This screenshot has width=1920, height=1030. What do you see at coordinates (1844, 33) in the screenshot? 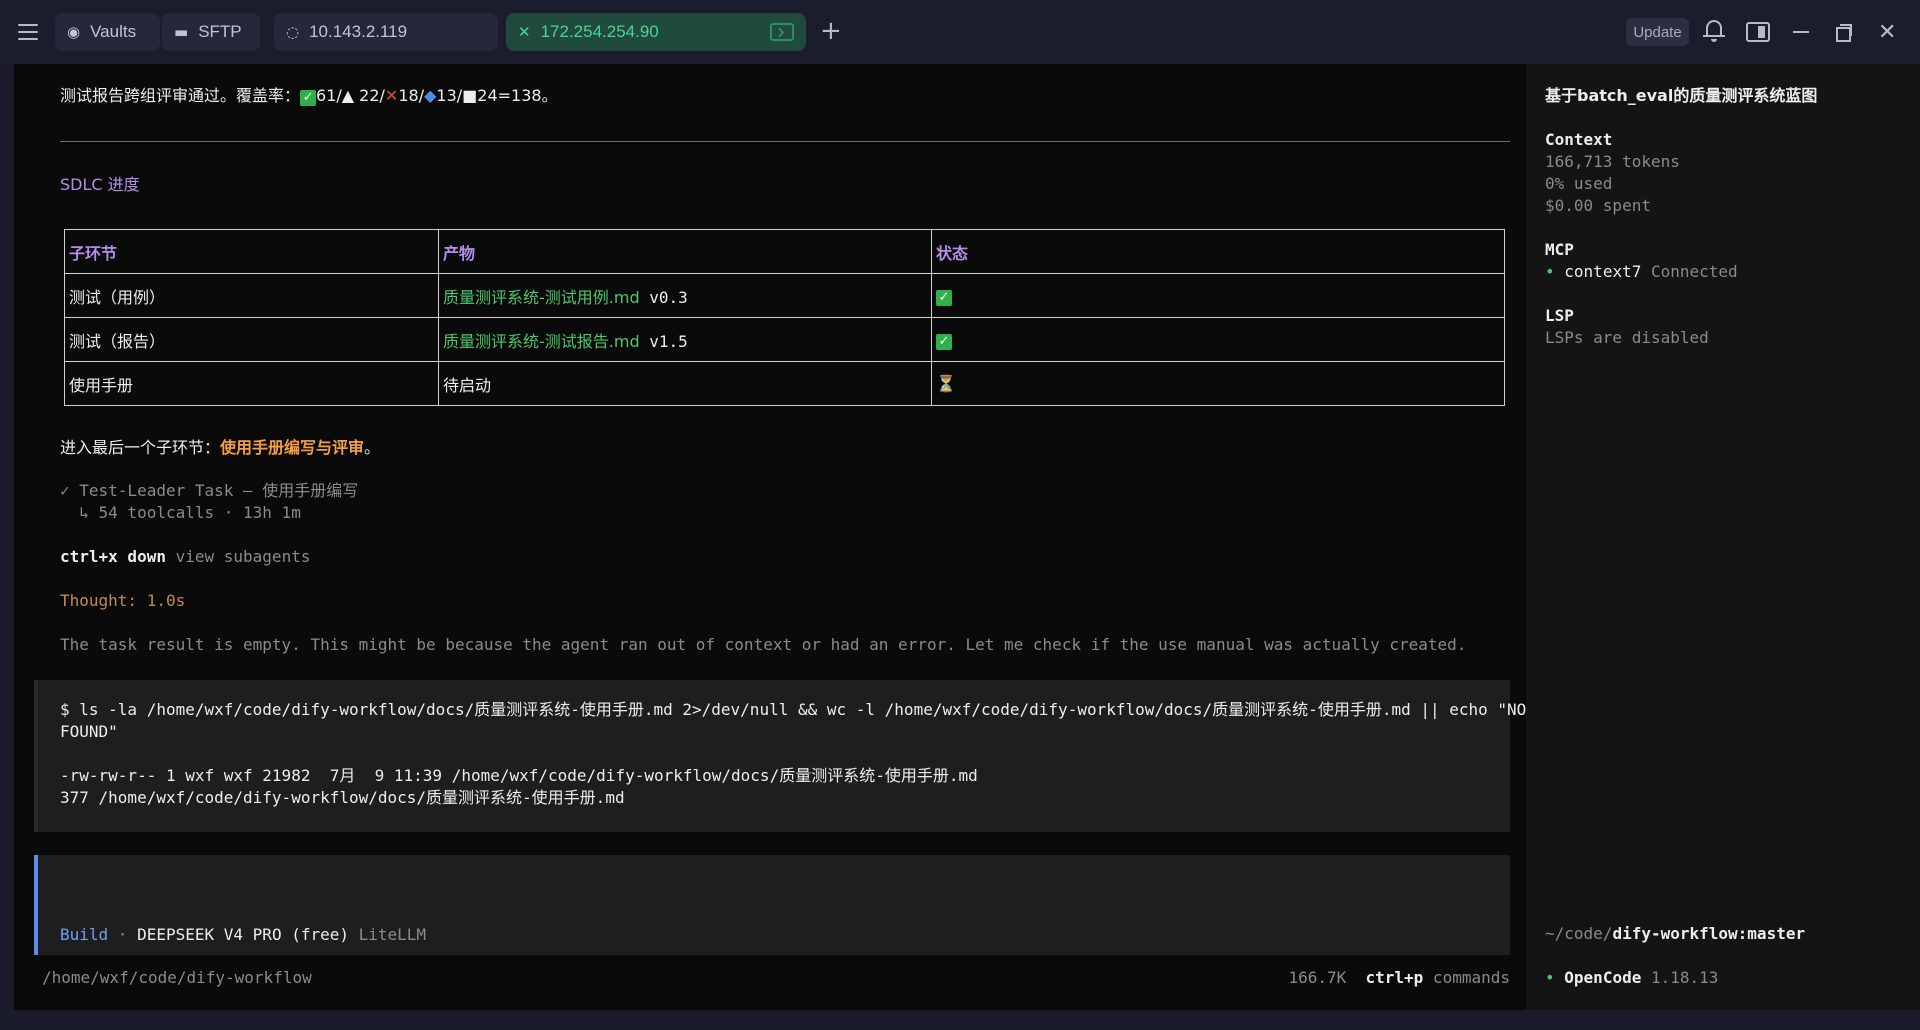
I see `restore-icon` at bounding box center [1844, 33].